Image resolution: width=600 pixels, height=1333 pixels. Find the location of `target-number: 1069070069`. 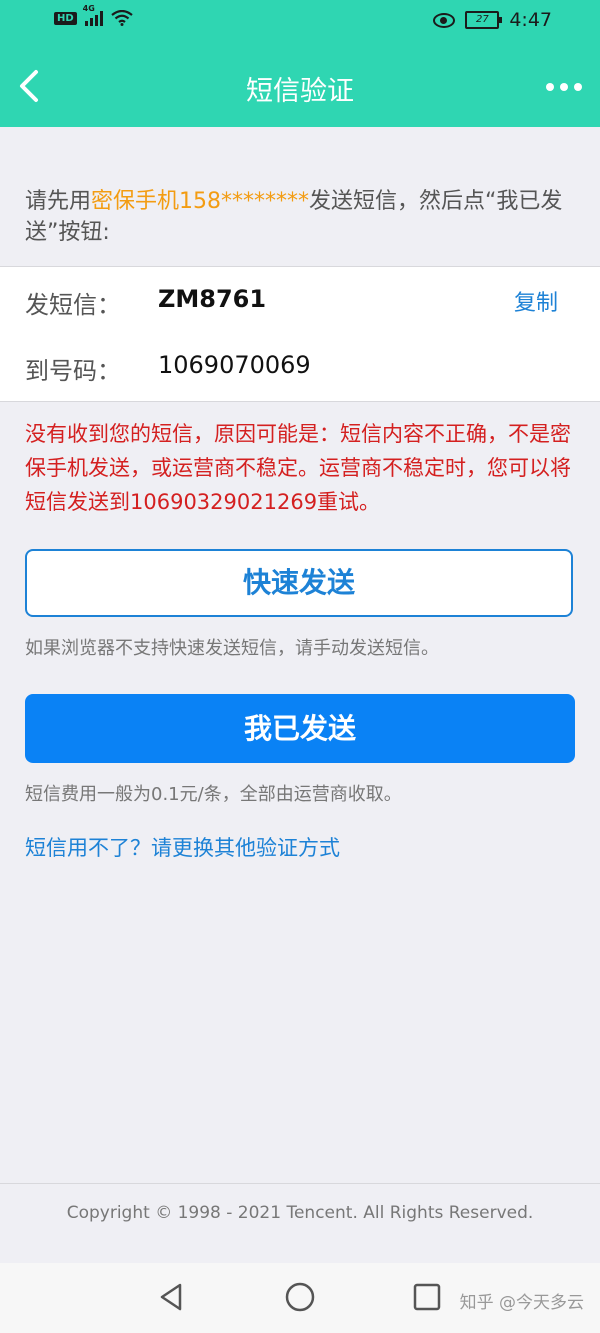

target-number: 1069070069 is located at coordinates (234, 365).